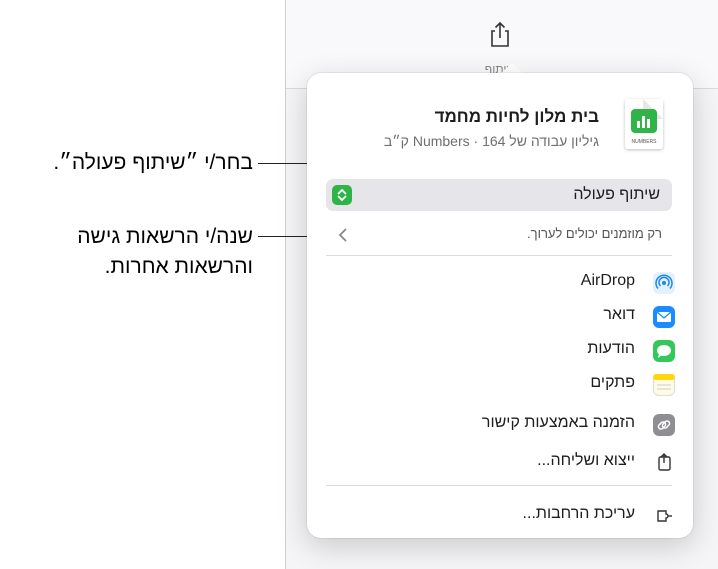 The height and width of the screenshot is (569, 718). Describe the element at coordinates (491, 141) in the screenshot. I see `document-subtitle: גיליון עבודה של Numbers · 164 ק״ב` at that location.